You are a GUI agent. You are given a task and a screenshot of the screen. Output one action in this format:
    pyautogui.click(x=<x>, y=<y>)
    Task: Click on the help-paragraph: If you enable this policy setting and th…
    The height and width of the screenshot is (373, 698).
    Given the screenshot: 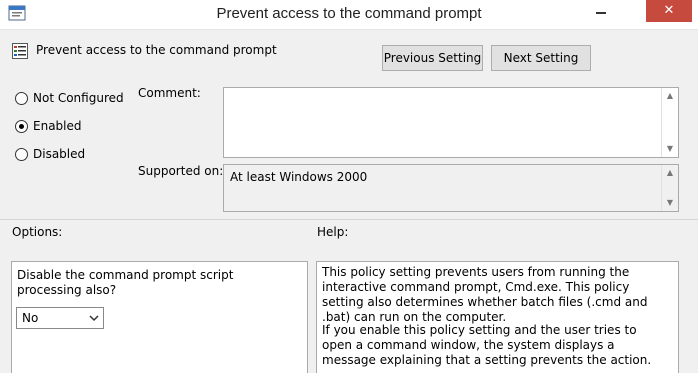 What is the action you would take?
    pyautogui.click(x=487, y=345)
    